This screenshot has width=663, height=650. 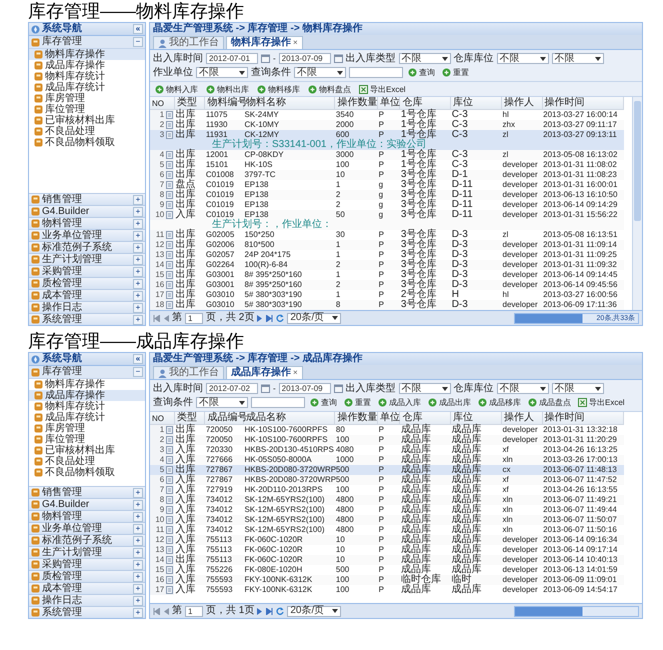 I want to click on table-row: 9 出库 C01019 EP138 2 g 3号仓库 D-11 developer 2013-06-14 09:14:29, so click(x=387, y=205).